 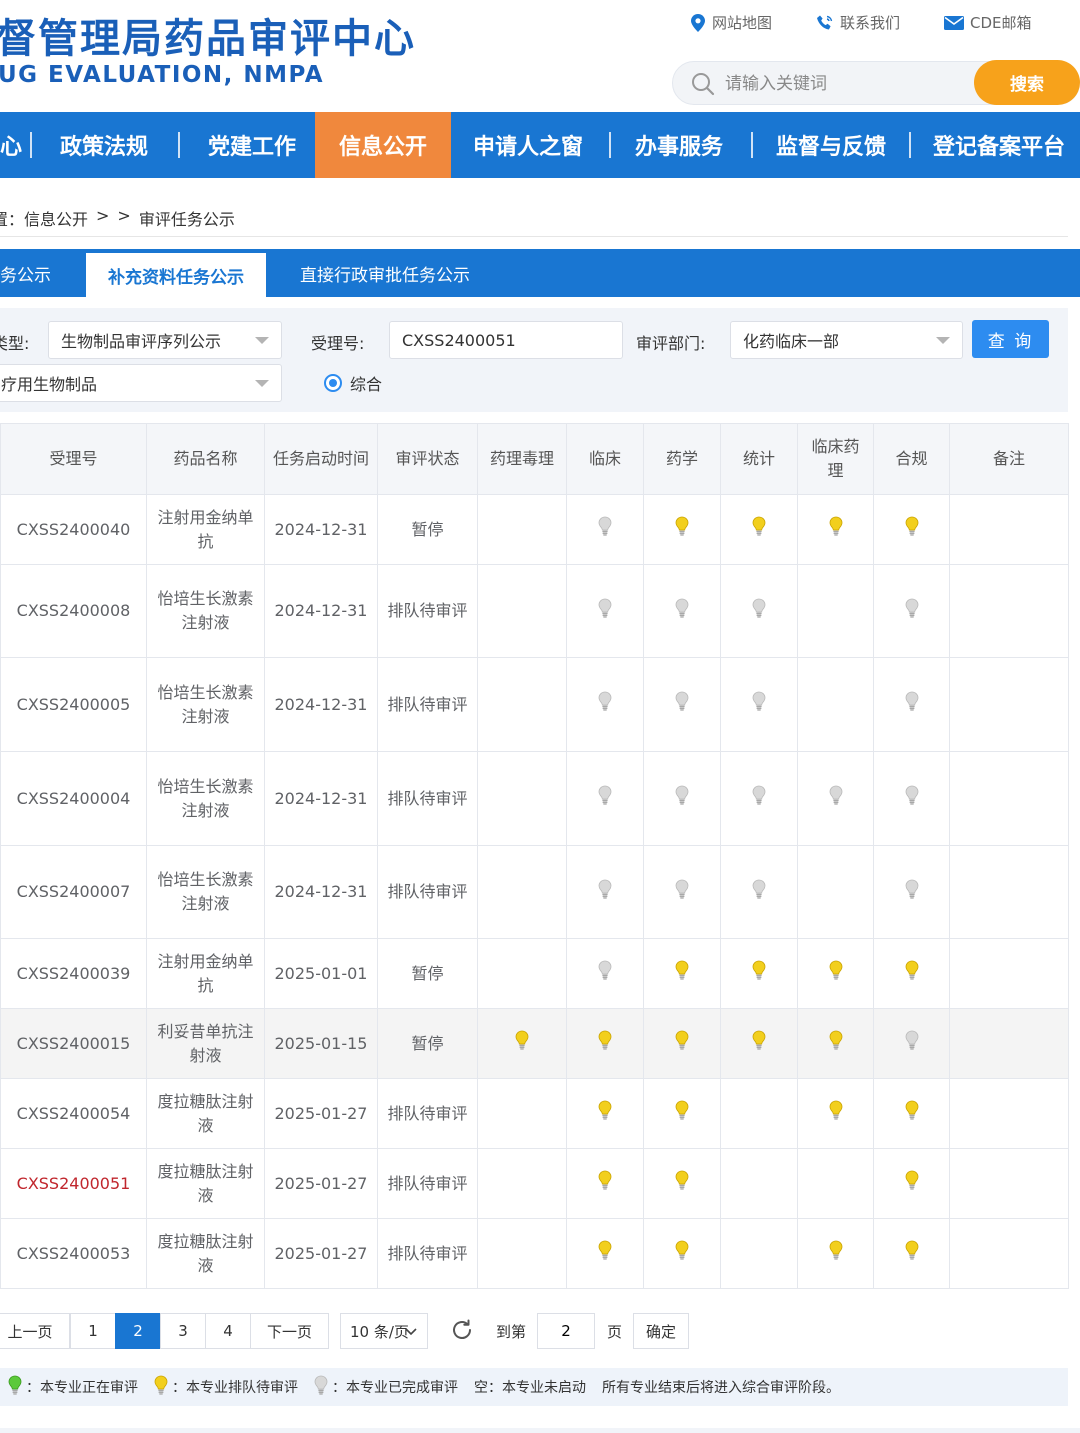 I want to click on col-clinical: 临床, so click(x=605, y=459).